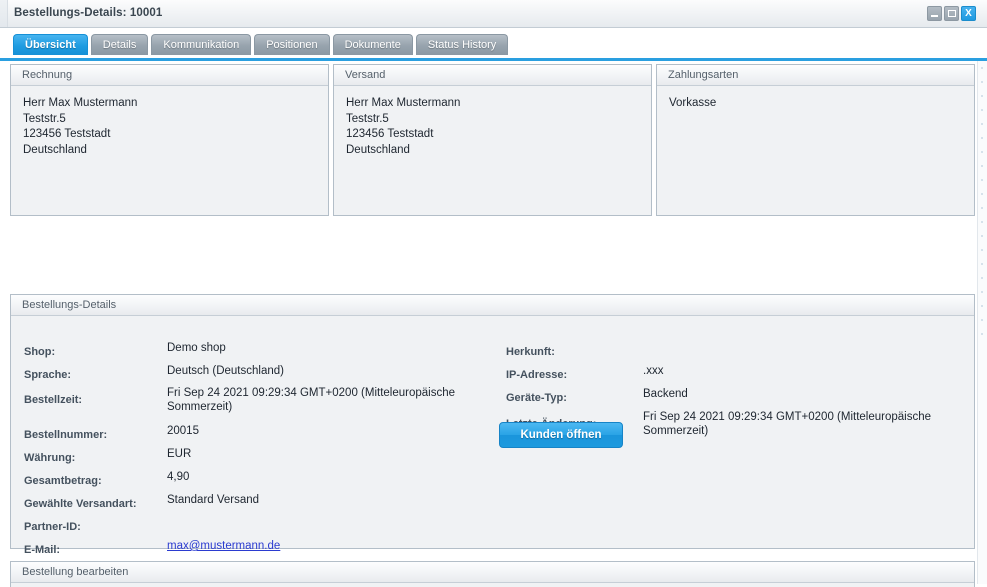 The image size is (987, 587). I want to click on billing-panel-title: Rechnung, so click(47, 75).